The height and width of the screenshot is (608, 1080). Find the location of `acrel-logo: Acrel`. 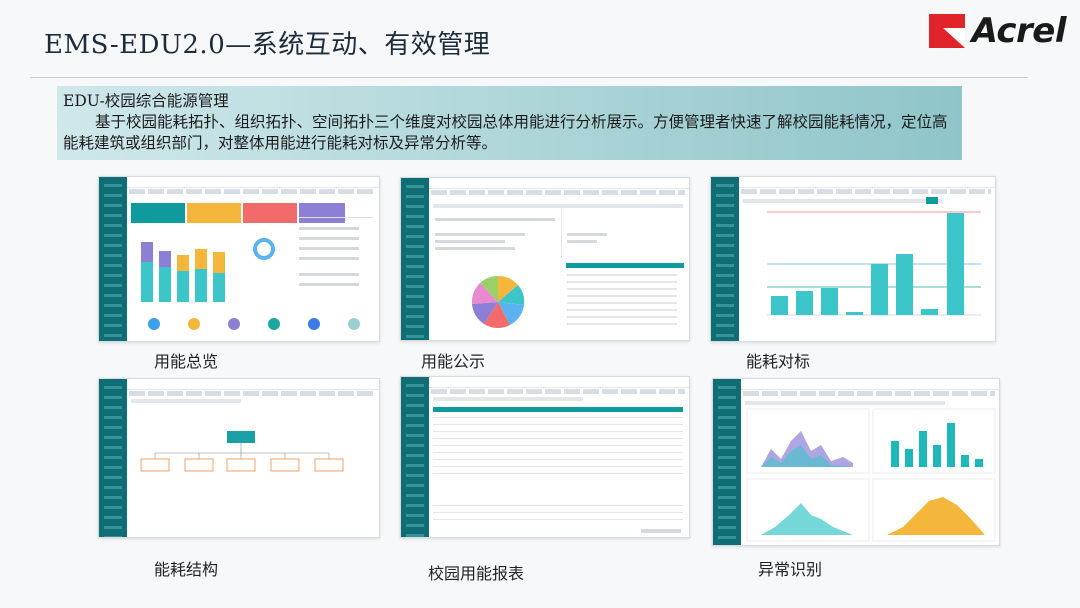

acrel-logo: Acrel is located at coordinates (997, 31).